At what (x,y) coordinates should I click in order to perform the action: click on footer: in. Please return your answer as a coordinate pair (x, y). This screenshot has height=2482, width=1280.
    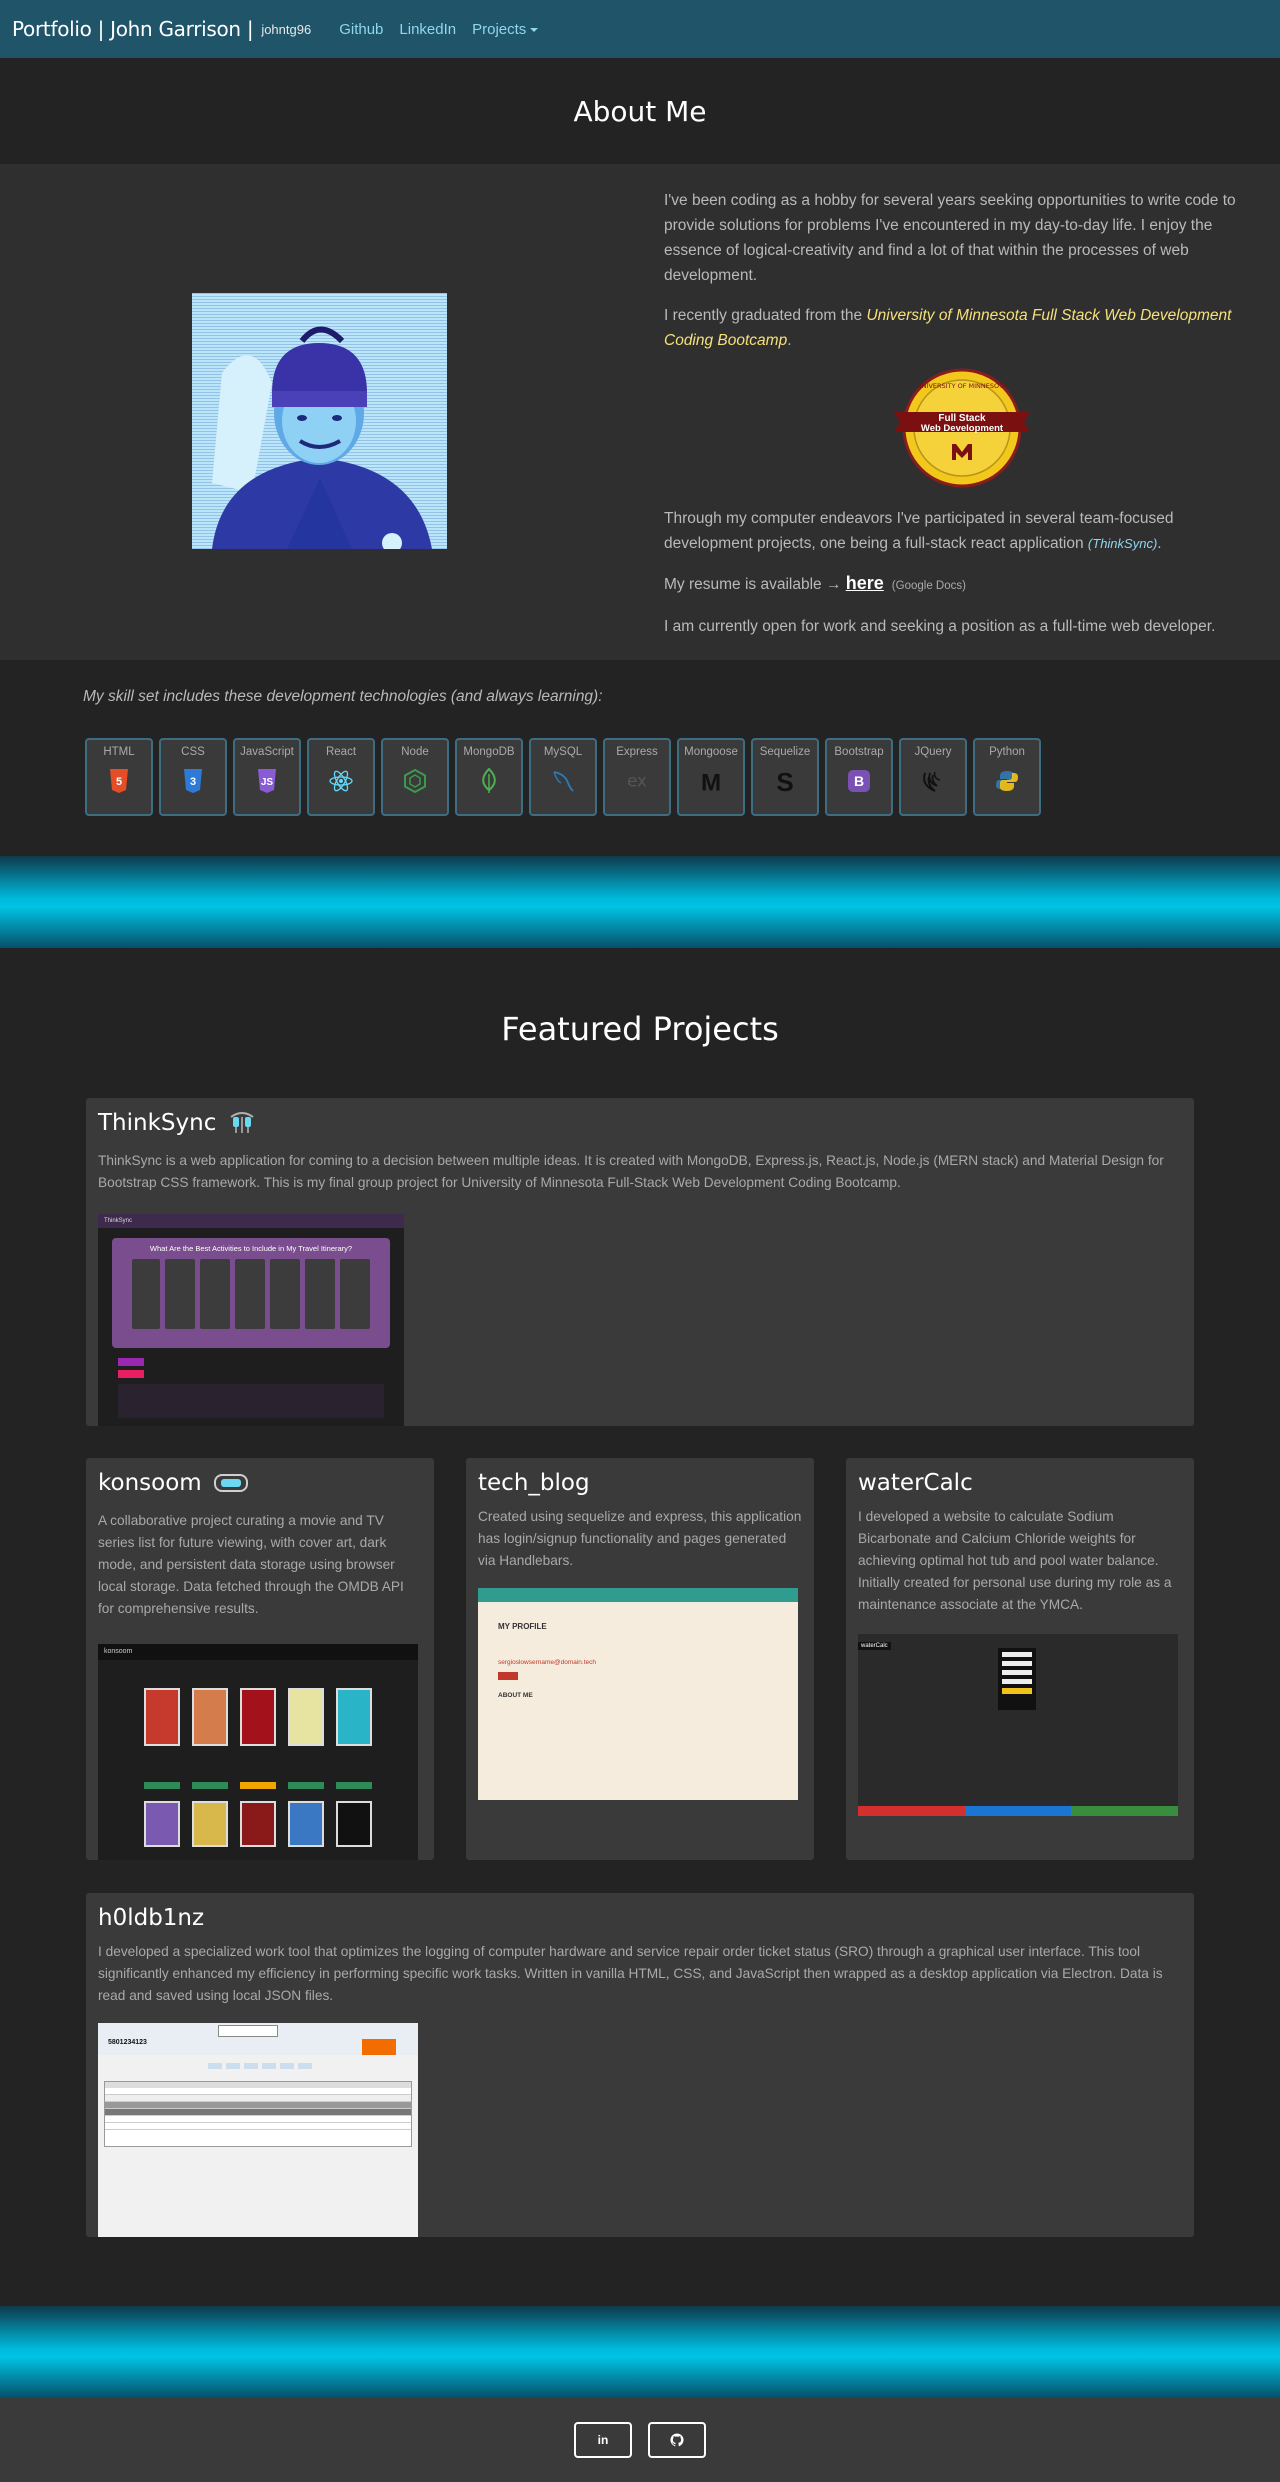
    Looking at the image, I should click on (640, 2440).